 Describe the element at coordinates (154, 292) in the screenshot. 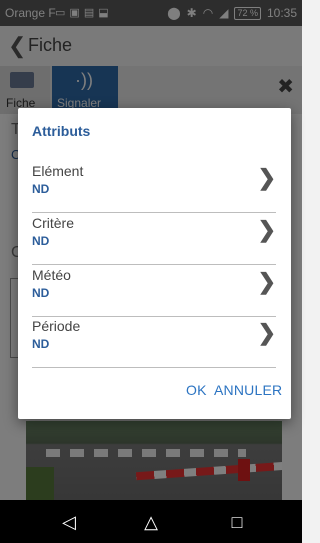

I see `attribute-row-meteo: Météo ND ❯` at that location.